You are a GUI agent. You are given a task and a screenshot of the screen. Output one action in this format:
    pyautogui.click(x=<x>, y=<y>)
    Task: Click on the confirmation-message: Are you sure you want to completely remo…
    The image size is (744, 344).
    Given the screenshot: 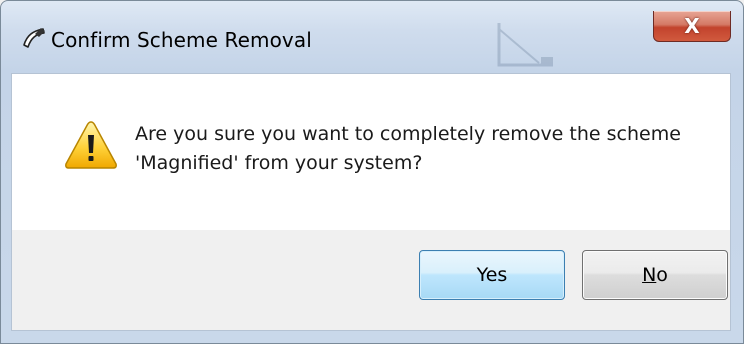 What is the action you would take?
    pyautogui.click(x=408, y=149)
    